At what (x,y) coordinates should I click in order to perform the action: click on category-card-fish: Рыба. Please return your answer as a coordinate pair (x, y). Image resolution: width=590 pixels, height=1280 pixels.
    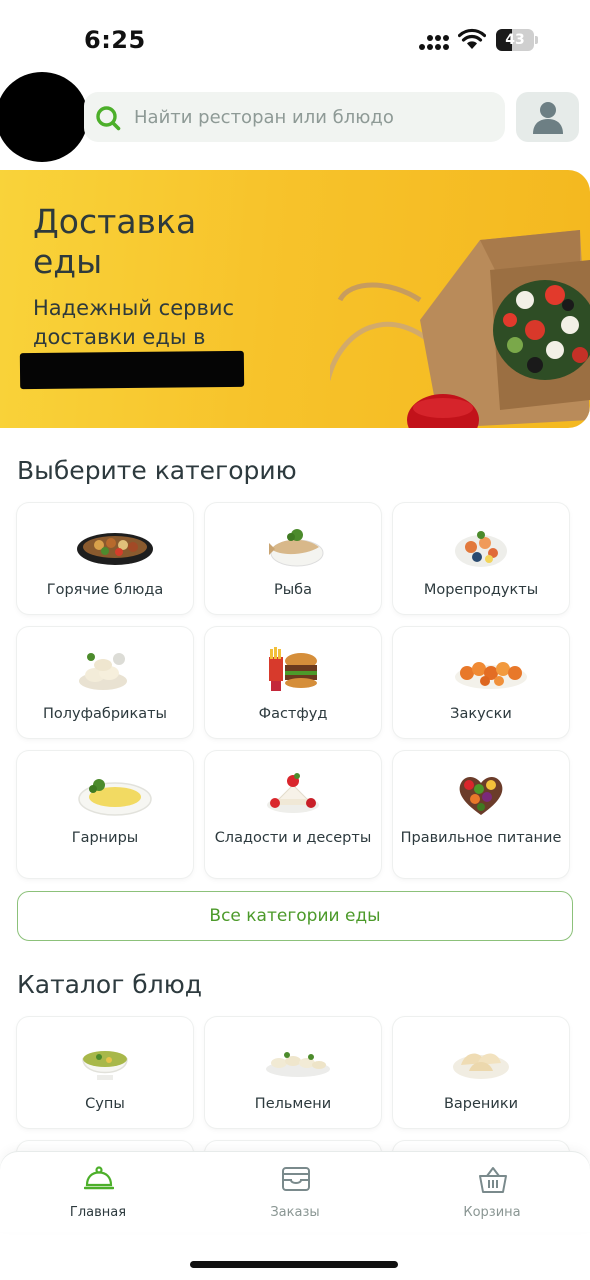
    Looking at the image, I should click on (293, 558).